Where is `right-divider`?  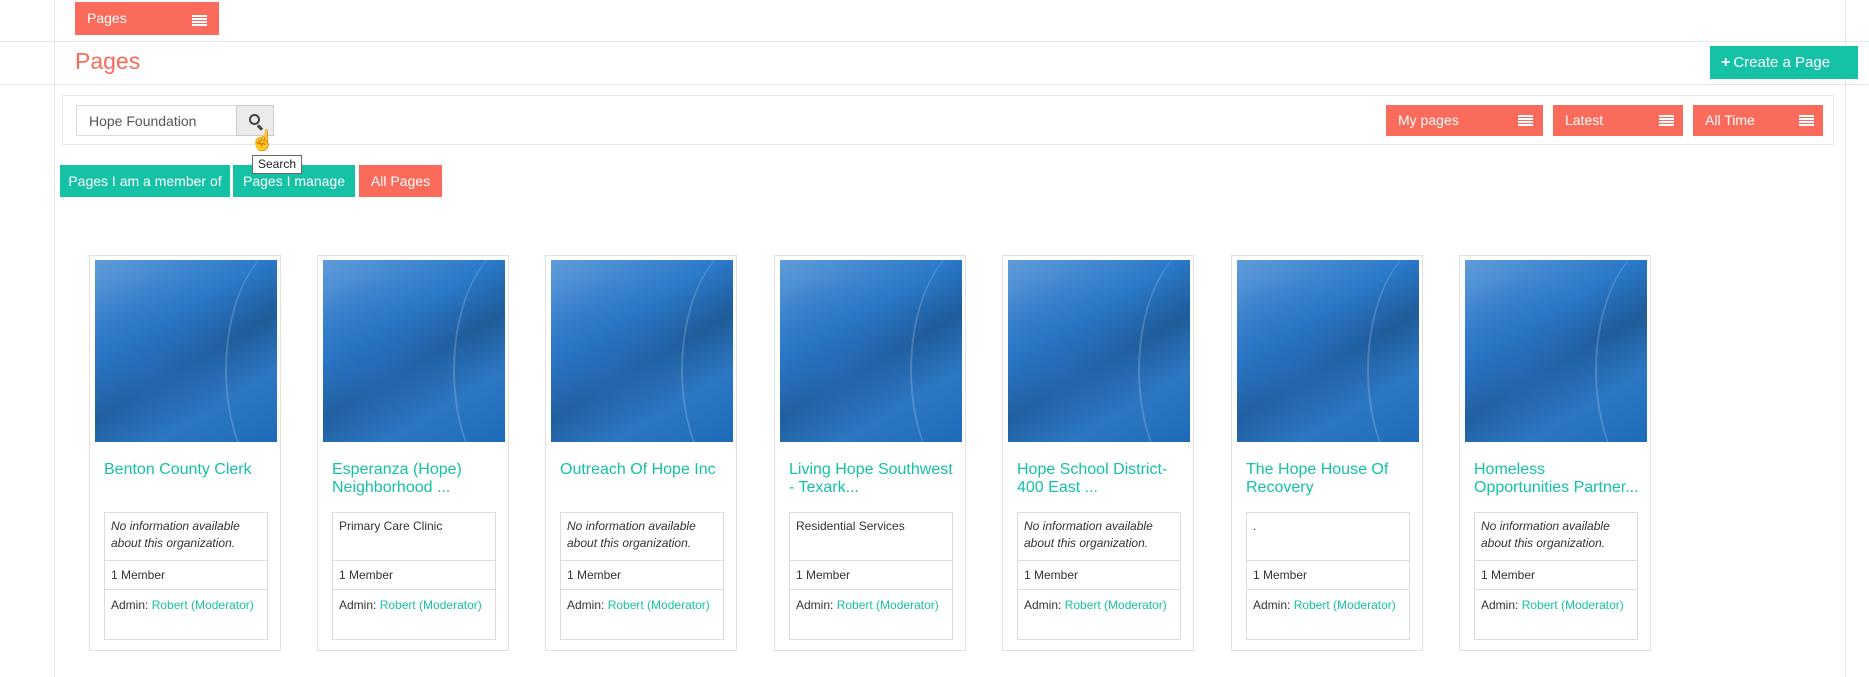 right-divider is located at coordinates (1845, 338).